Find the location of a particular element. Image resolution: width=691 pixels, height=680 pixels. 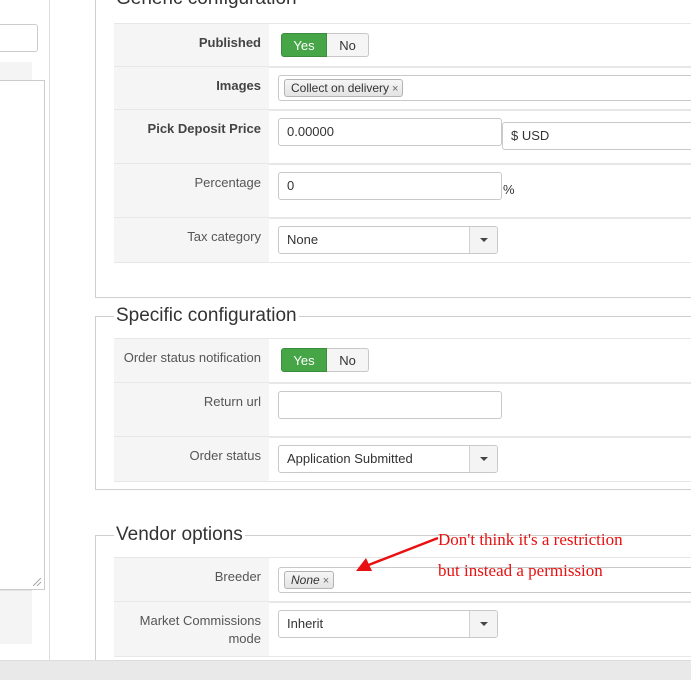

row-percentage: Percentage 0 % is located at coordinates (402, 191).